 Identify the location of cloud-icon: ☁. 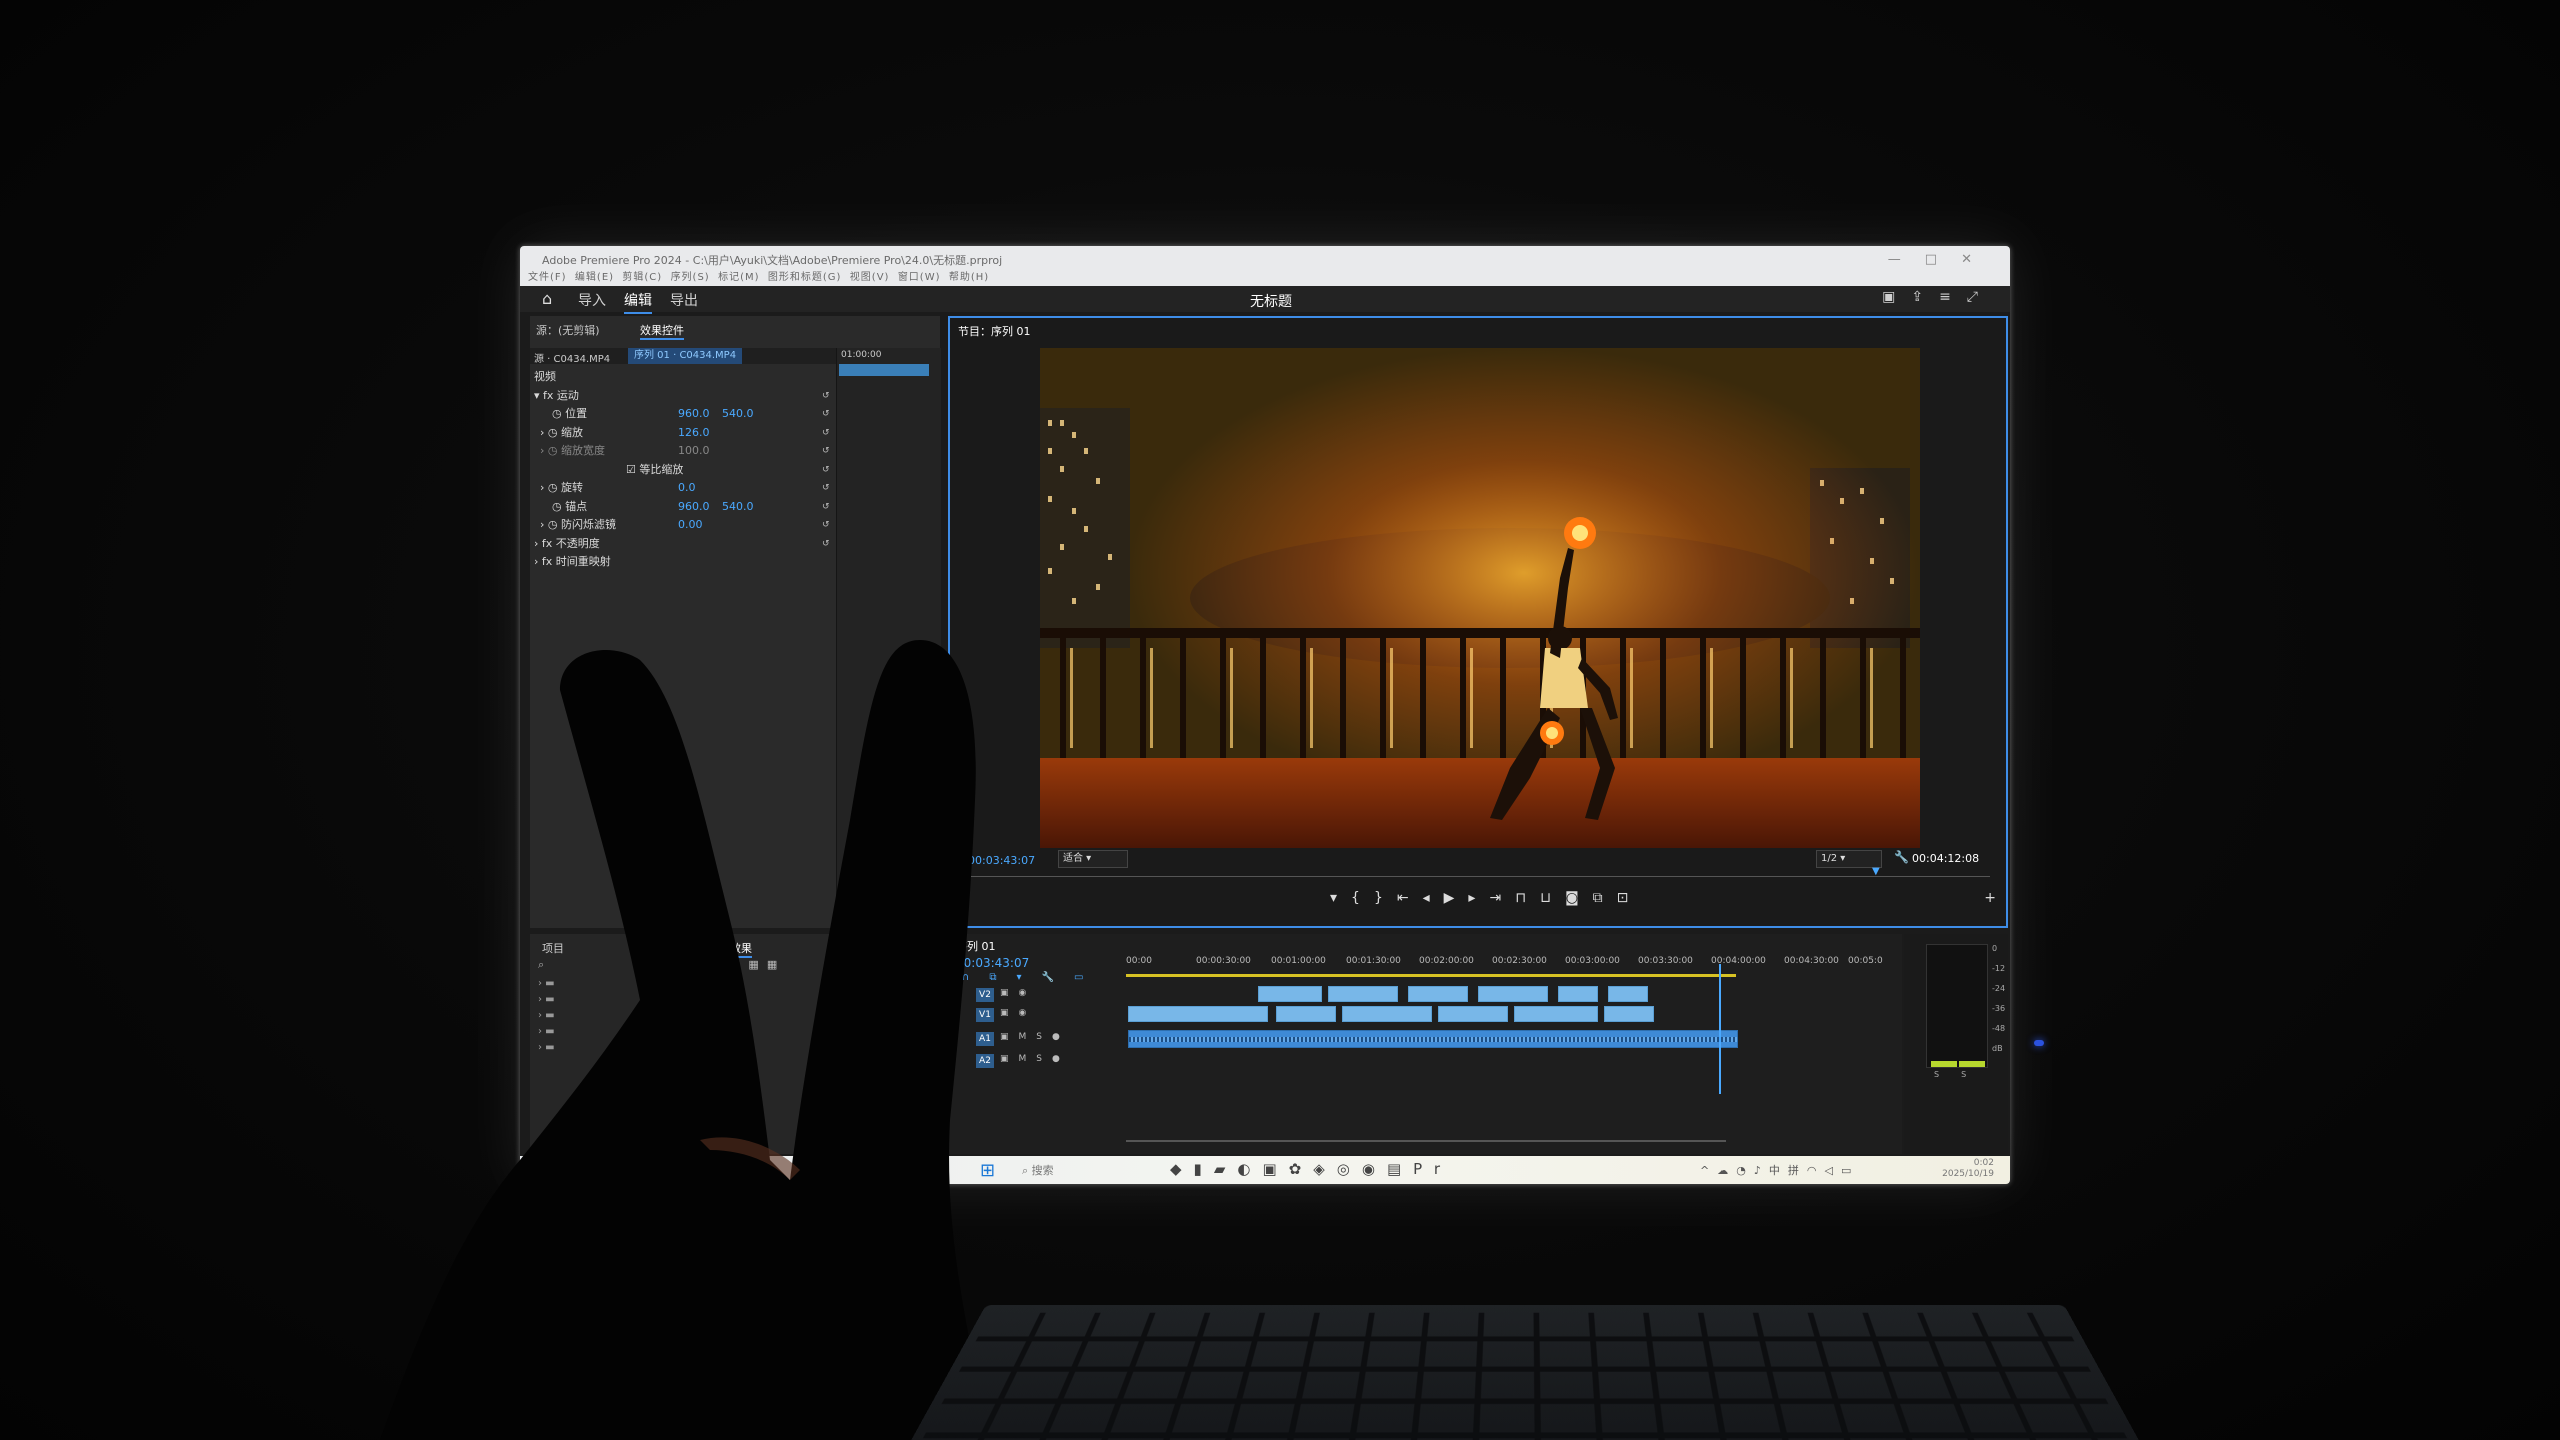
(1726, 1170).